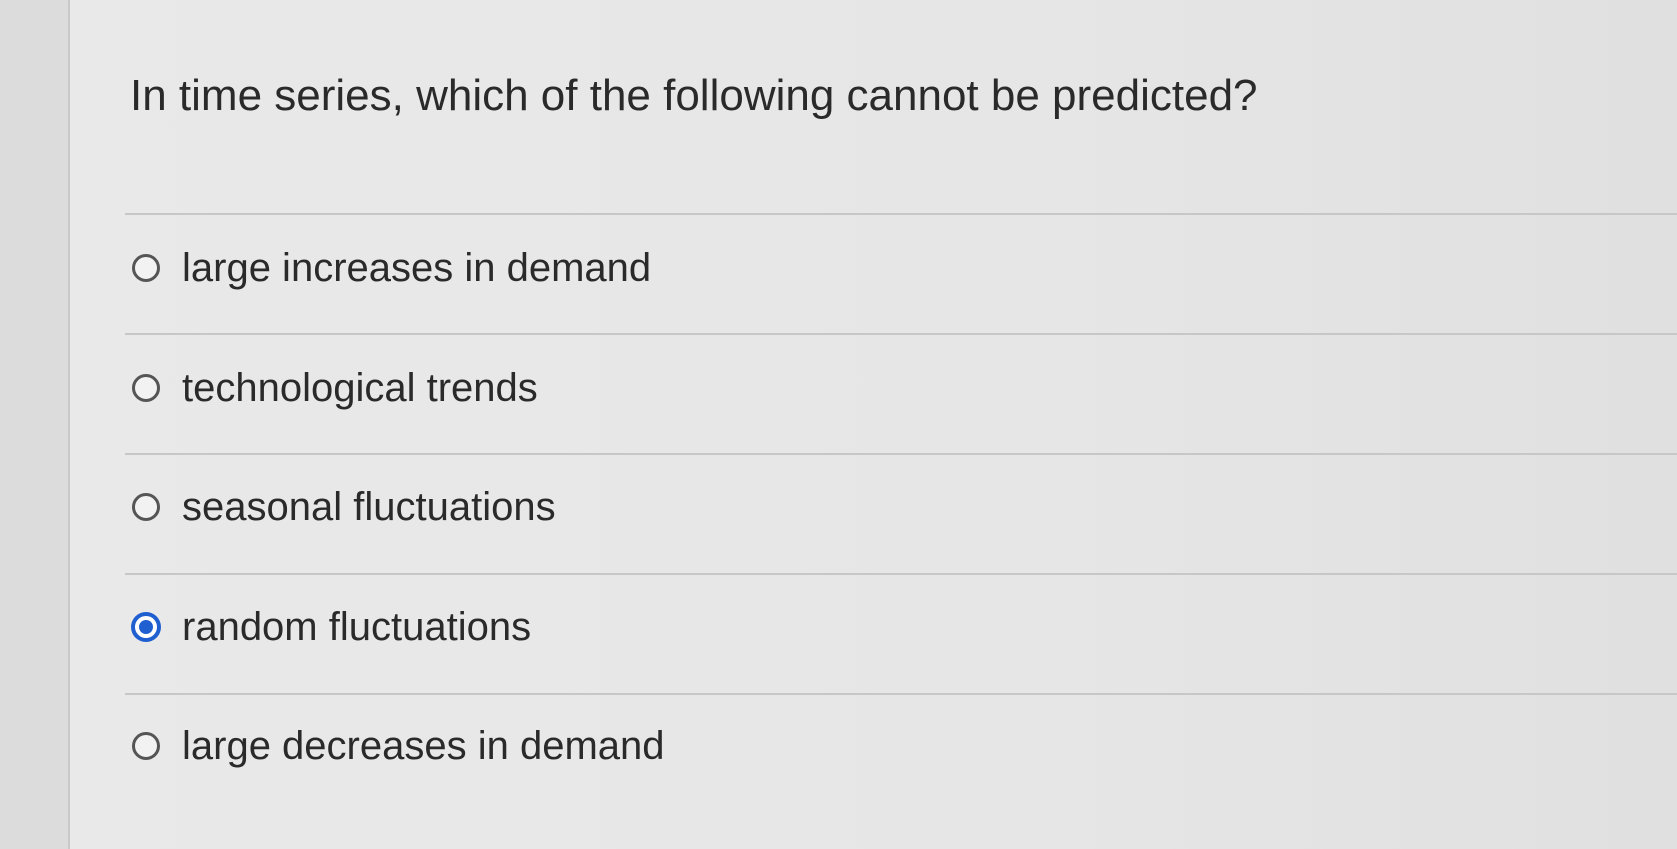 The width and height of the screenshot is (1677, 849). I want to click on answer-option-4: random fluctuations, so click(331, 627).